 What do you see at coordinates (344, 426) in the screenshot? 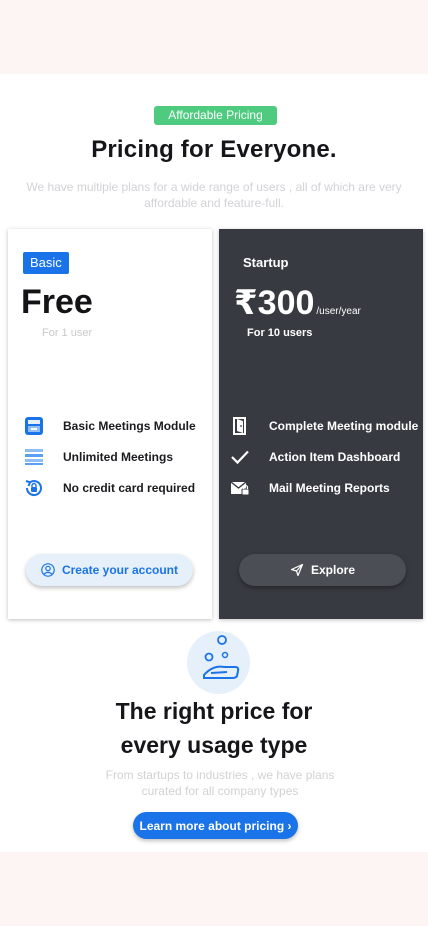
I see `feature-label: Complete Meeting module` at bounding box center [344, 426].